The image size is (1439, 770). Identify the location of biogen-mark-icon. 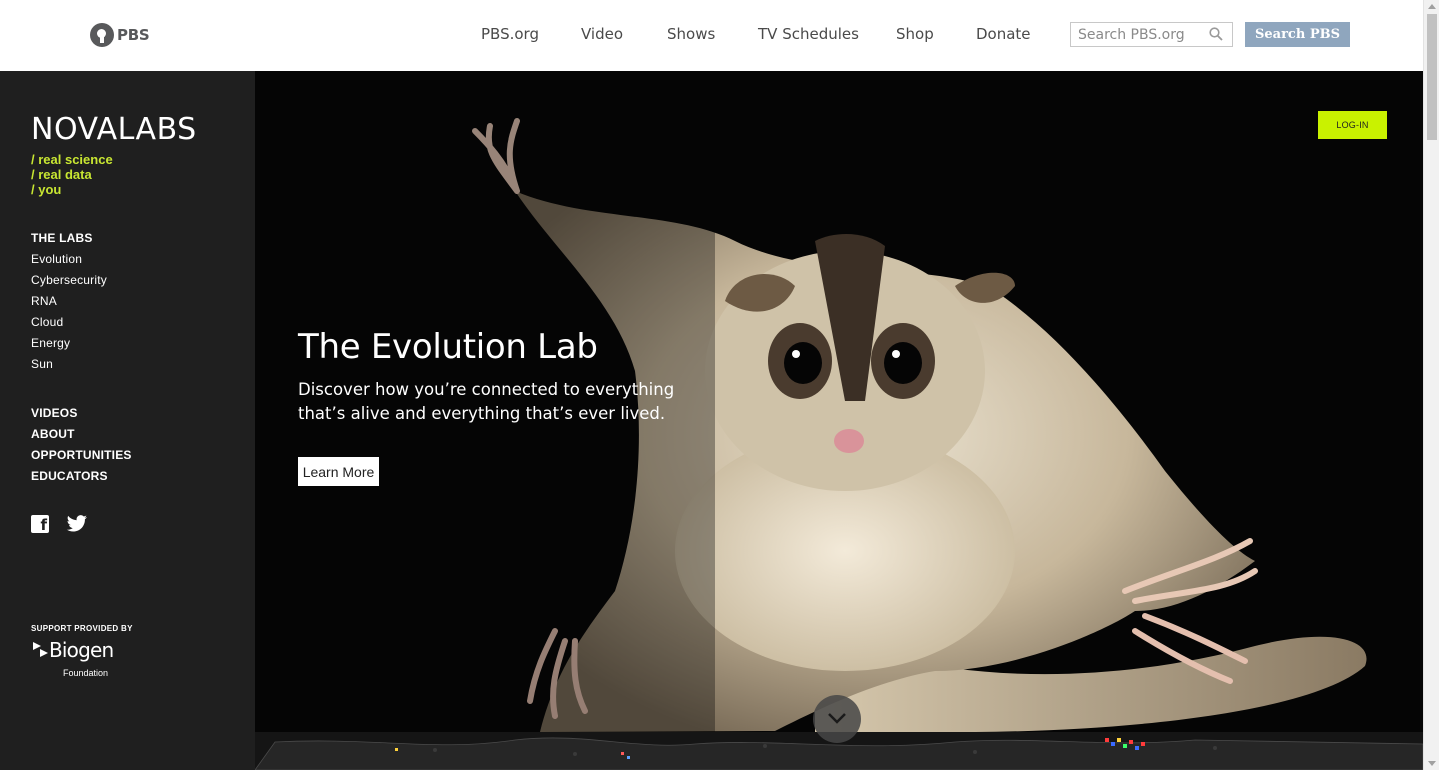
(40, 649).